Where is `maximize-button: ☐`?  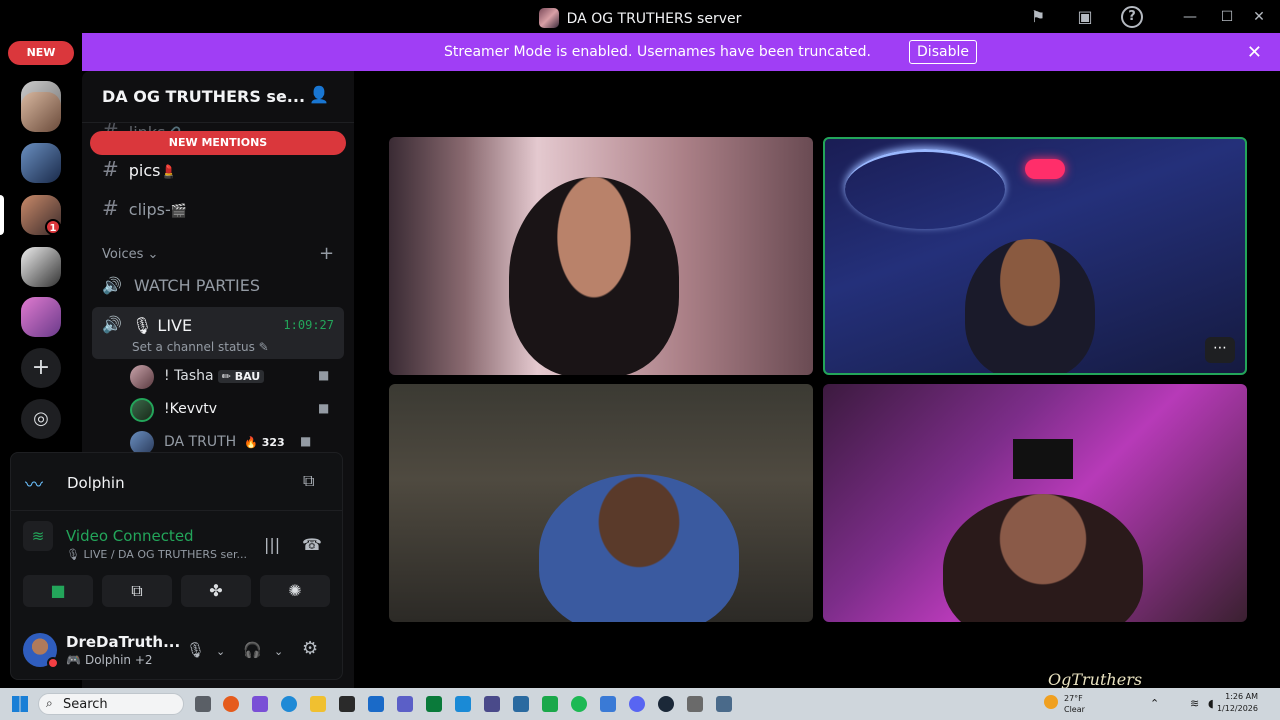 maximize-button: ☐ is located at coordinates (1227, 17).